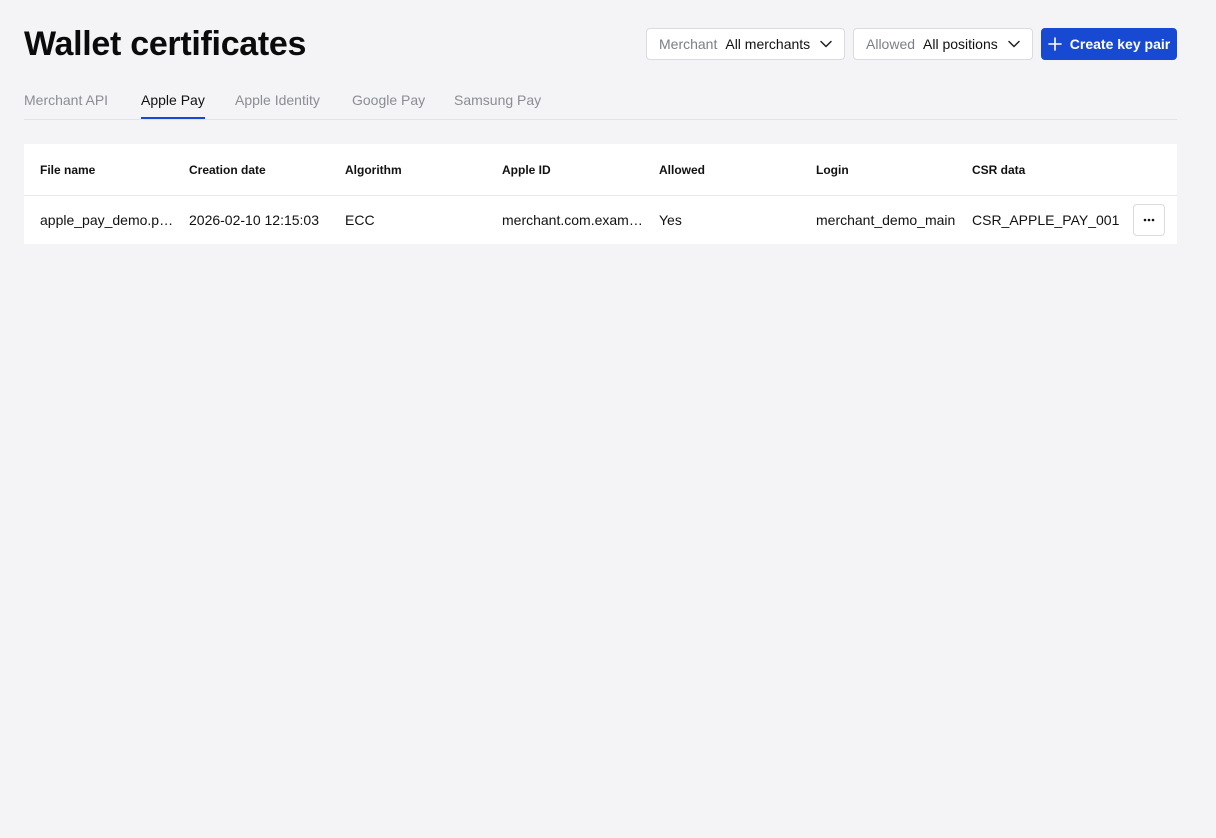 The width and height of the screenshot is (1216, 838). What do you see at coordinates (688, 44) in the screenshot?
I see `merchant-filter-label: Merchant` at bounding box center [688, 44].